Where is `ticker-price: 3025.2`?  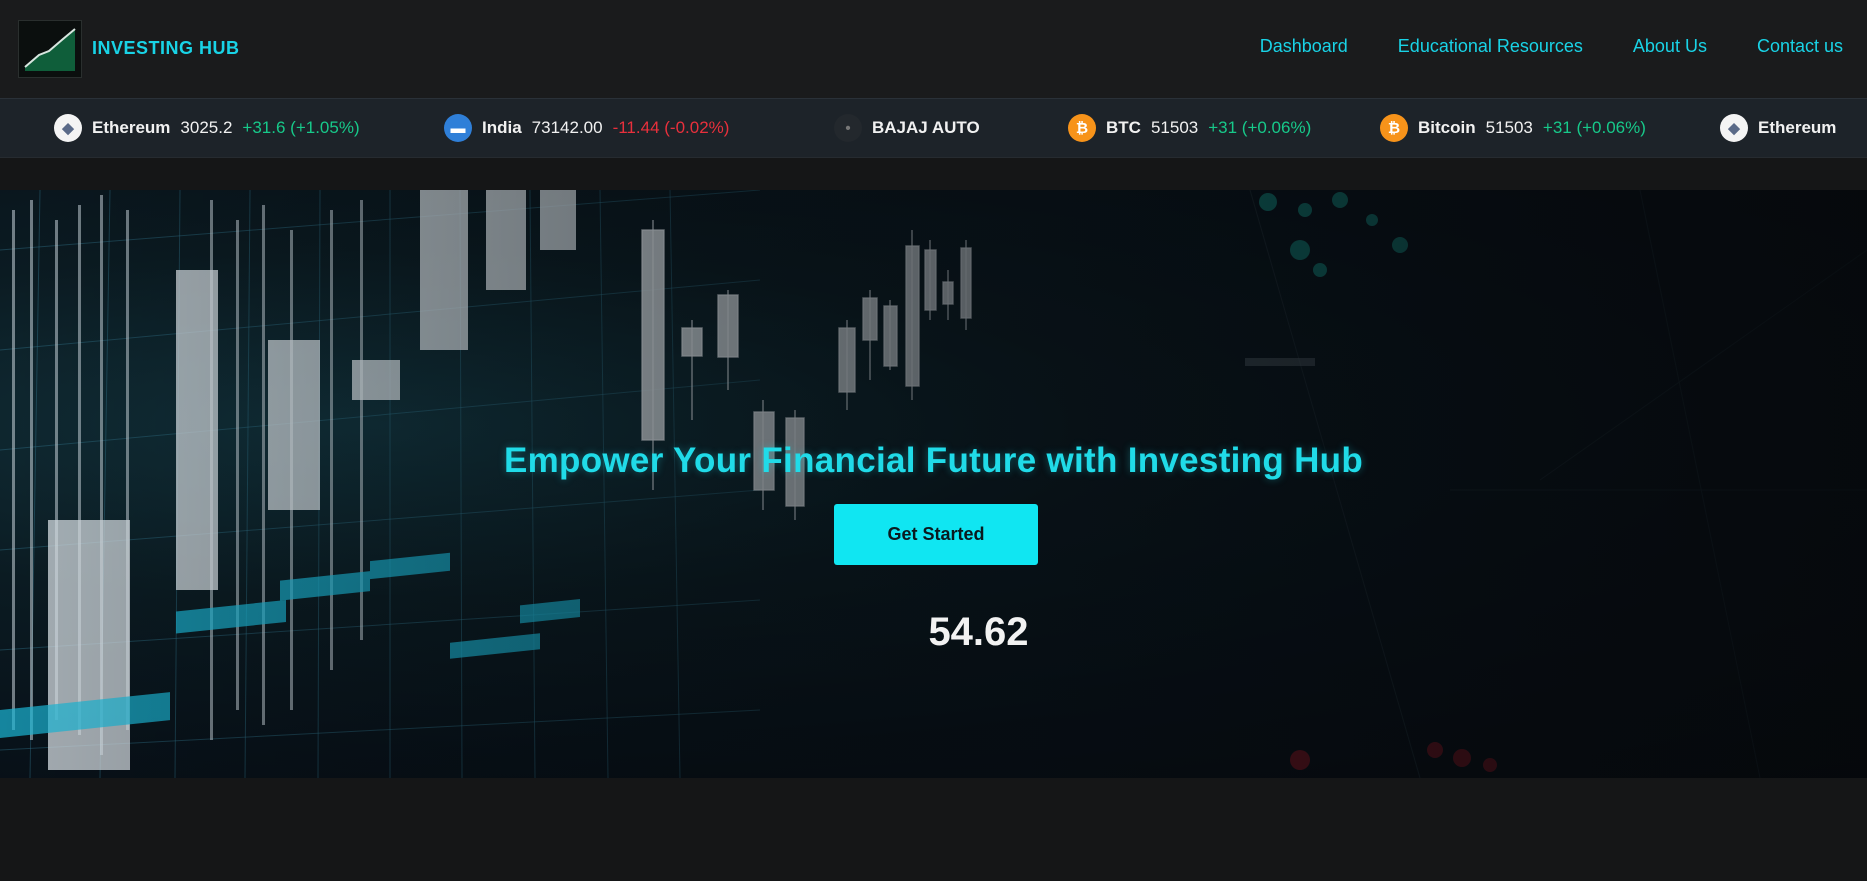
ticker-price: 3025.2 is located at coordinates (206, 127).